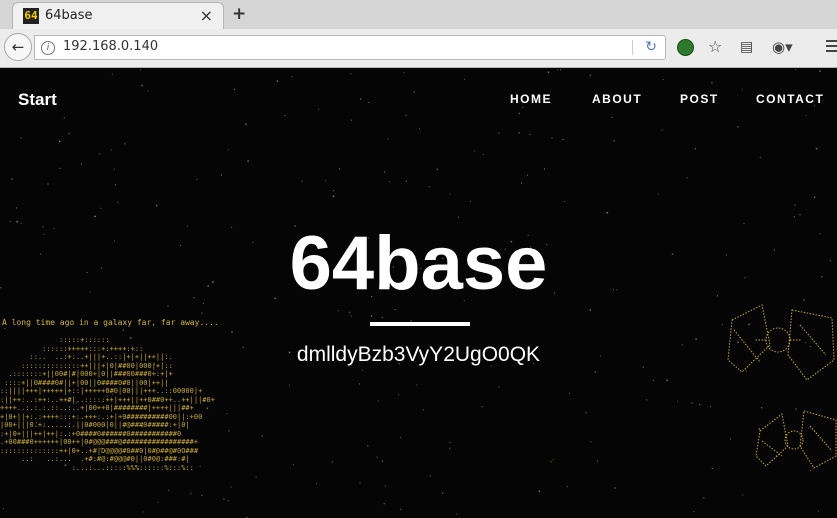  I want to click on pocket-icon: ◉▾, so click(782, 47).